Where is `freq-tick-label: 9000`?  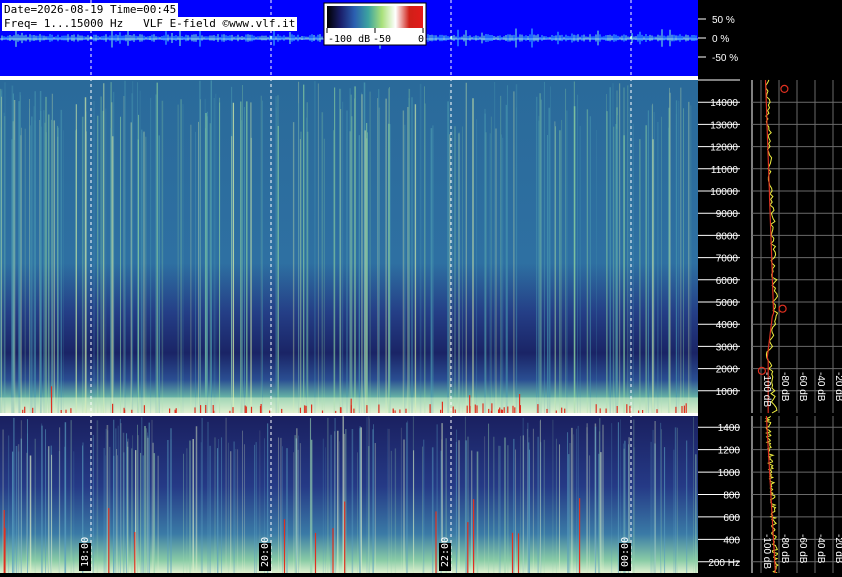
freq-tick-label: 9000 is located at coordinates (727, 214).